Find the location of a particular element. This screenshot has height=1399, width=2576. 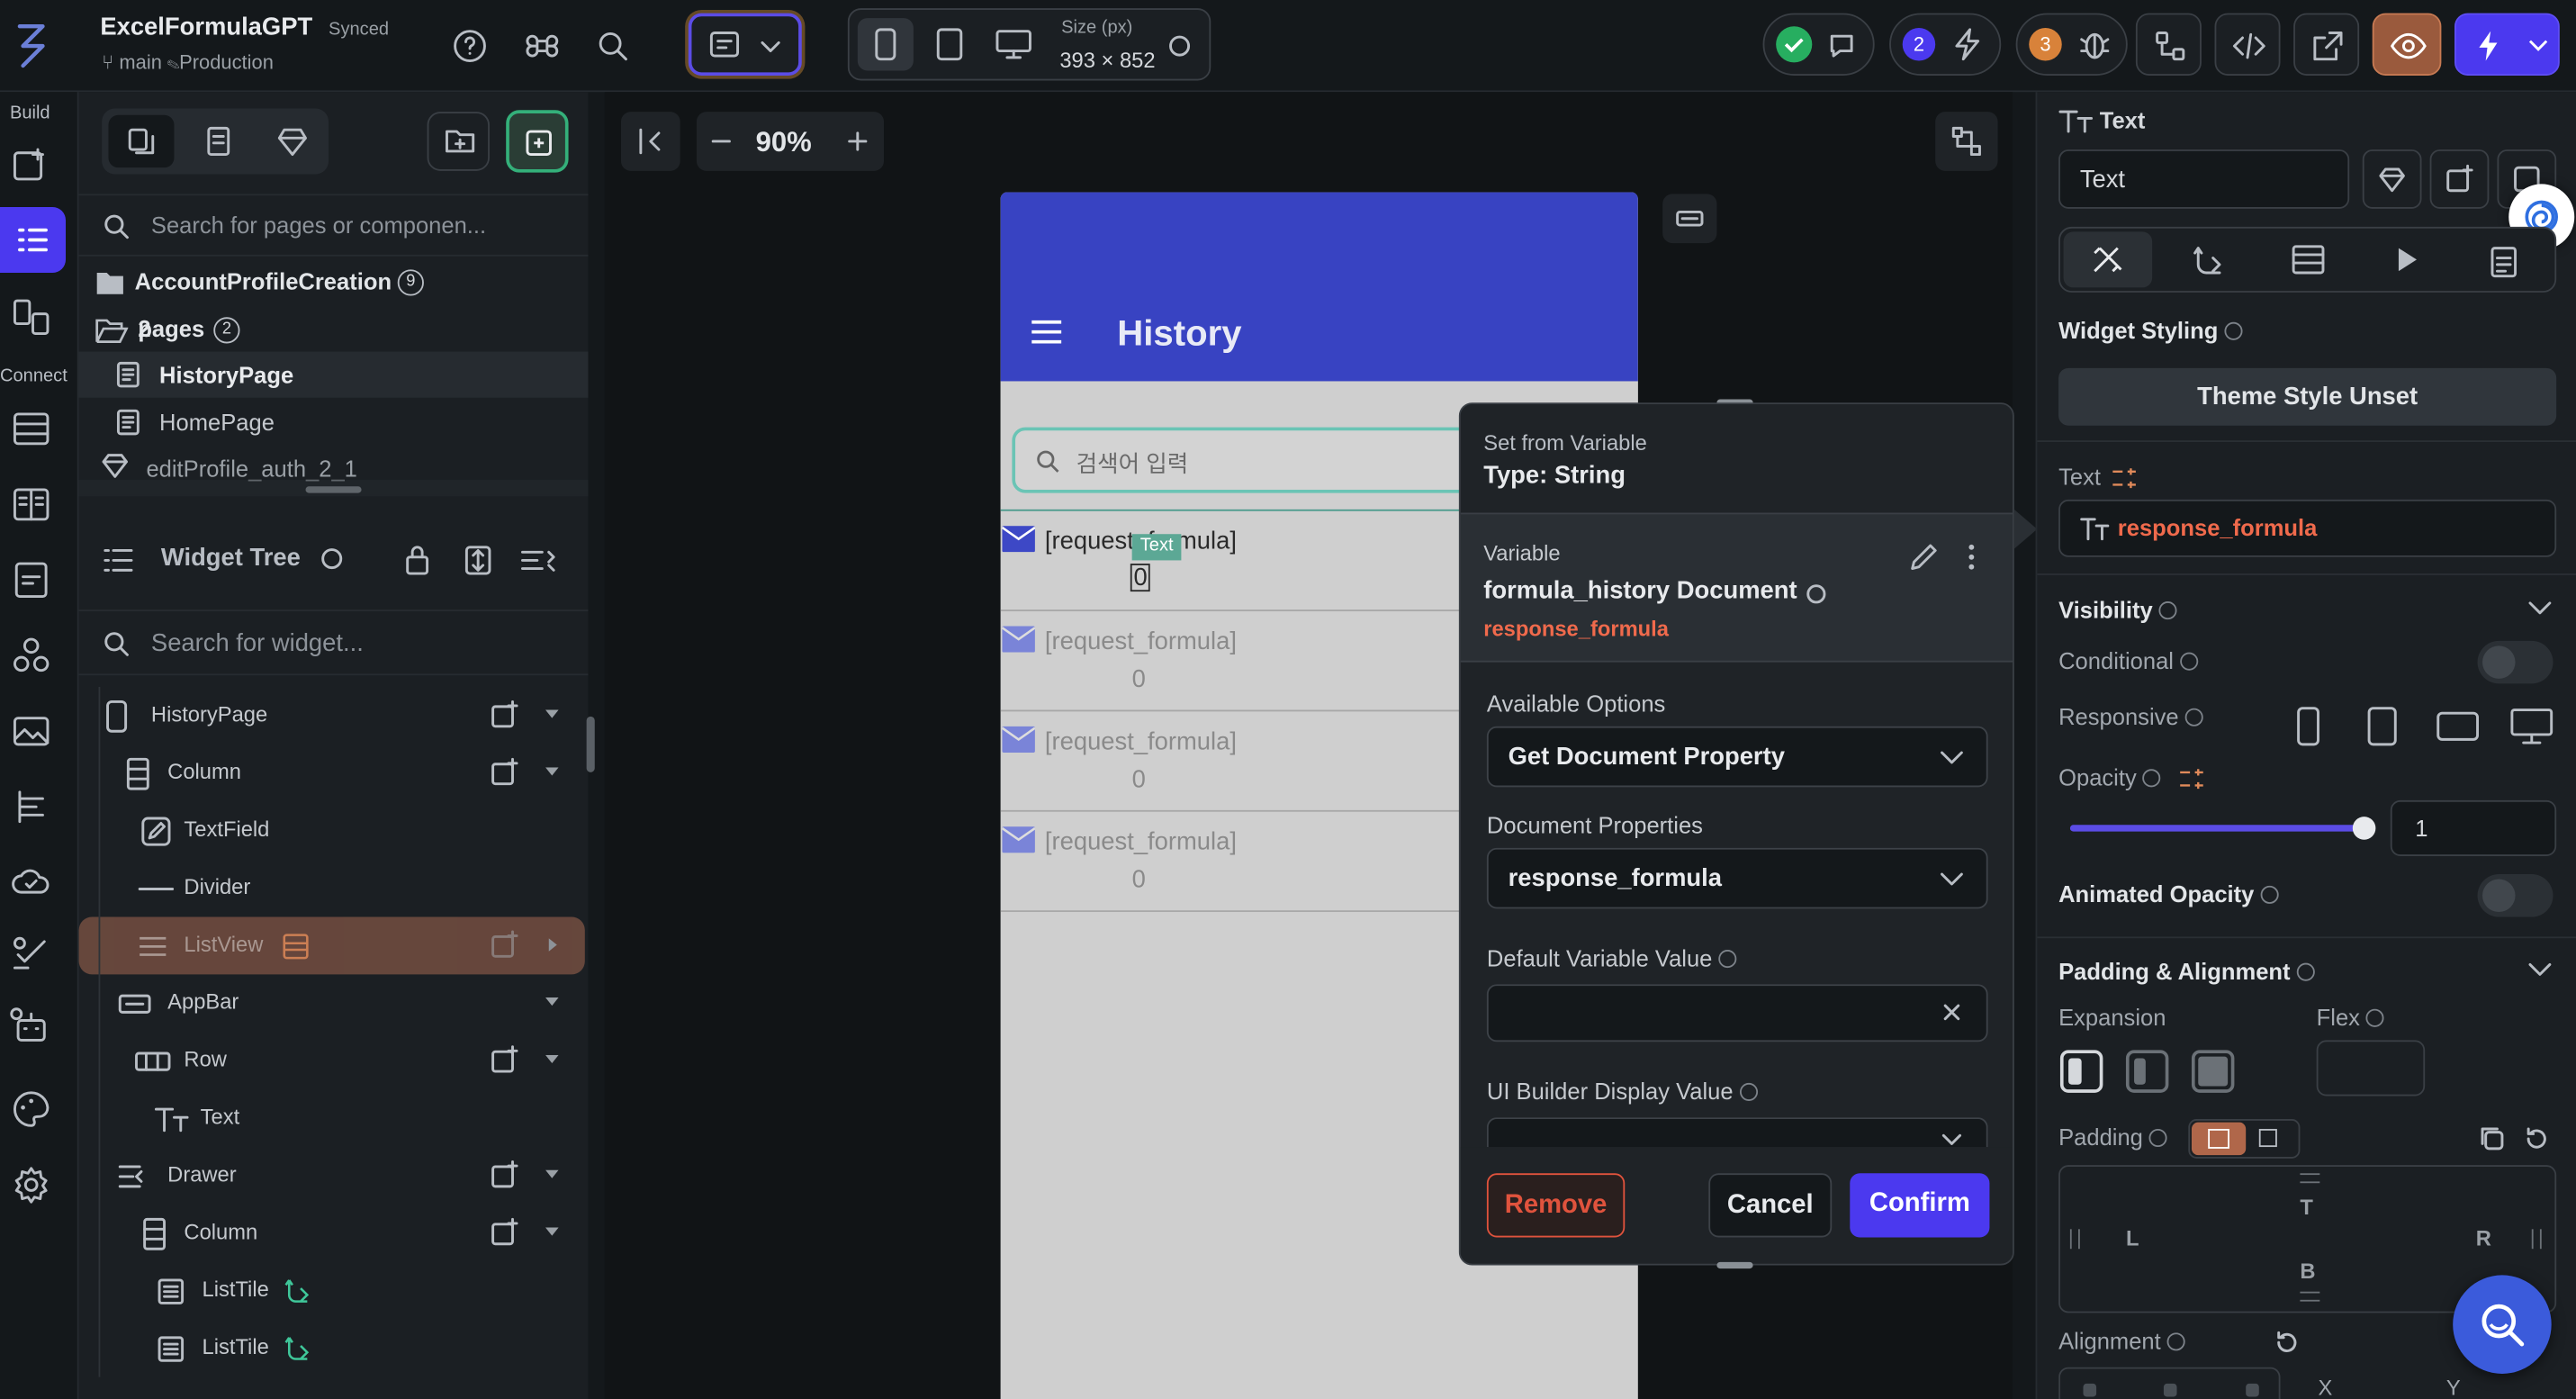

tree-node-listview: ListView is located at coordinates (331, 946).